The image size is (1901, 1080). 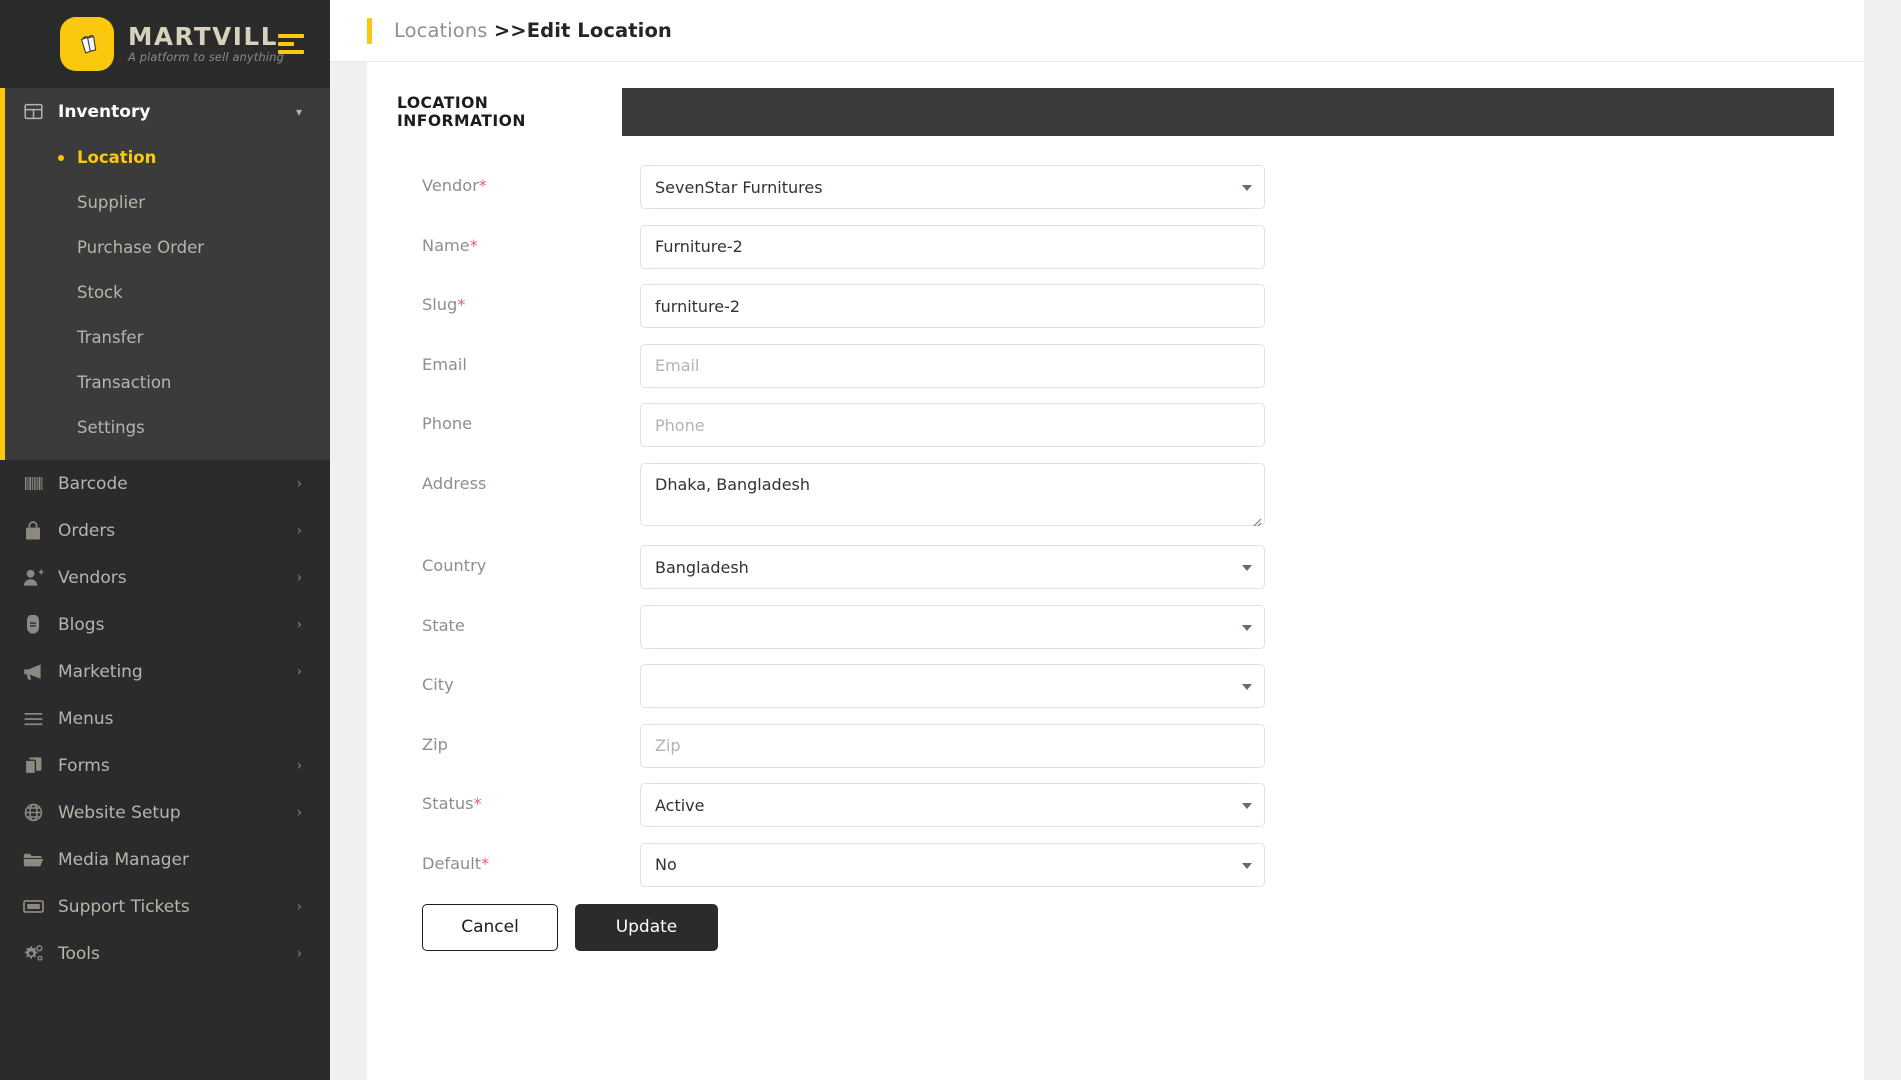 I want to click on sidebar-item-purchase-order: Purchase Order, so click(x=167, y=247).